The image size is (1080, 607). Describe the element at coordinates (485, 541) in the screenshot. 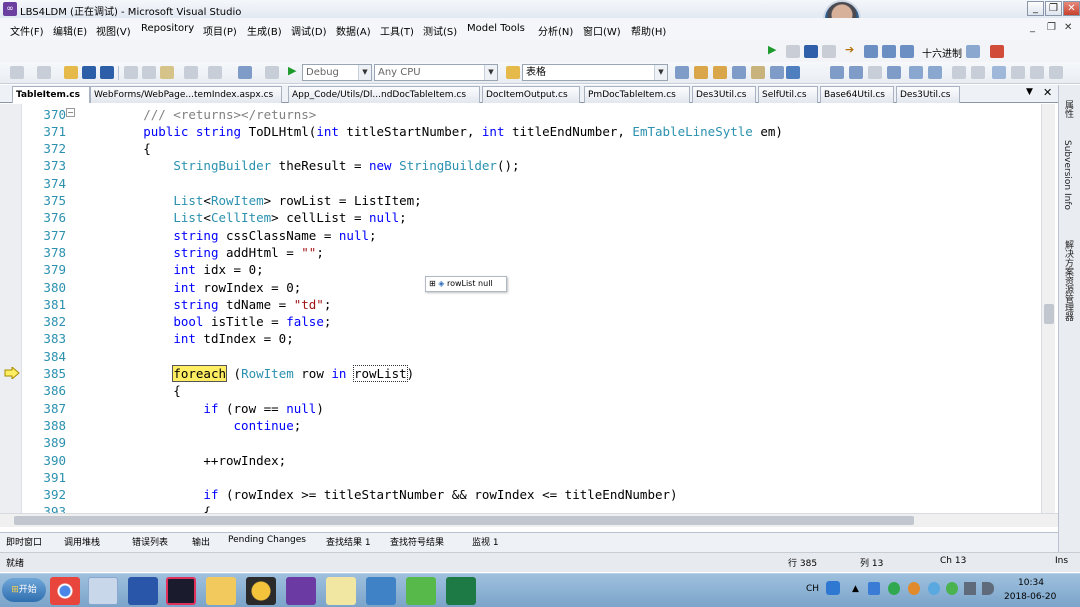

I see `tab-watch: 监视 1` at that location.